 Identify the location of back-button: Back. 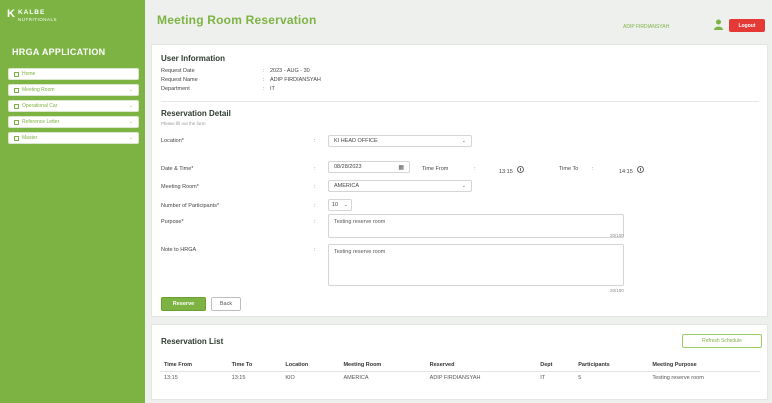
(226, 304).